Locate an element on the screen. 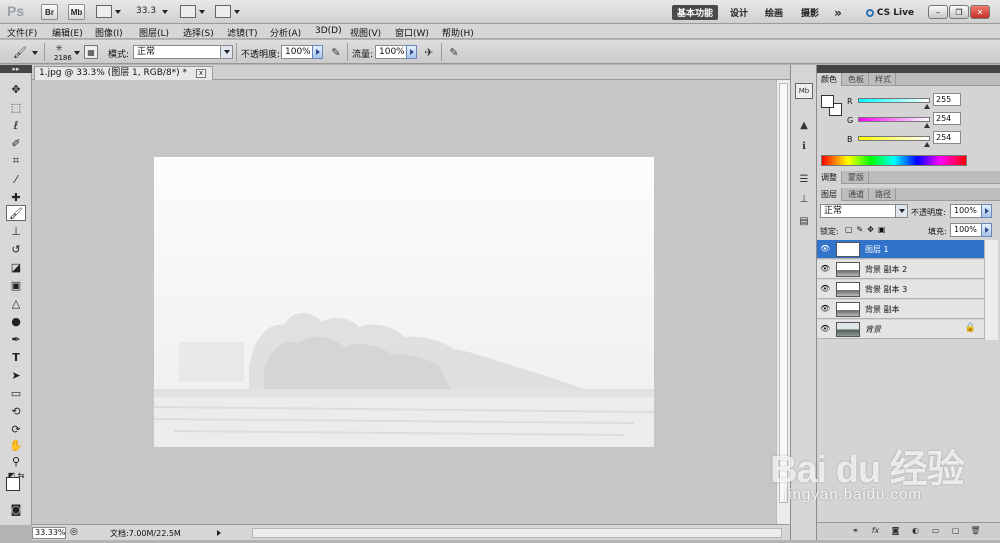 Image resolution: width=1000 pixels, height=543 pixels. menu-filter: 滤镜(T) is located at coordinates (242, 32).